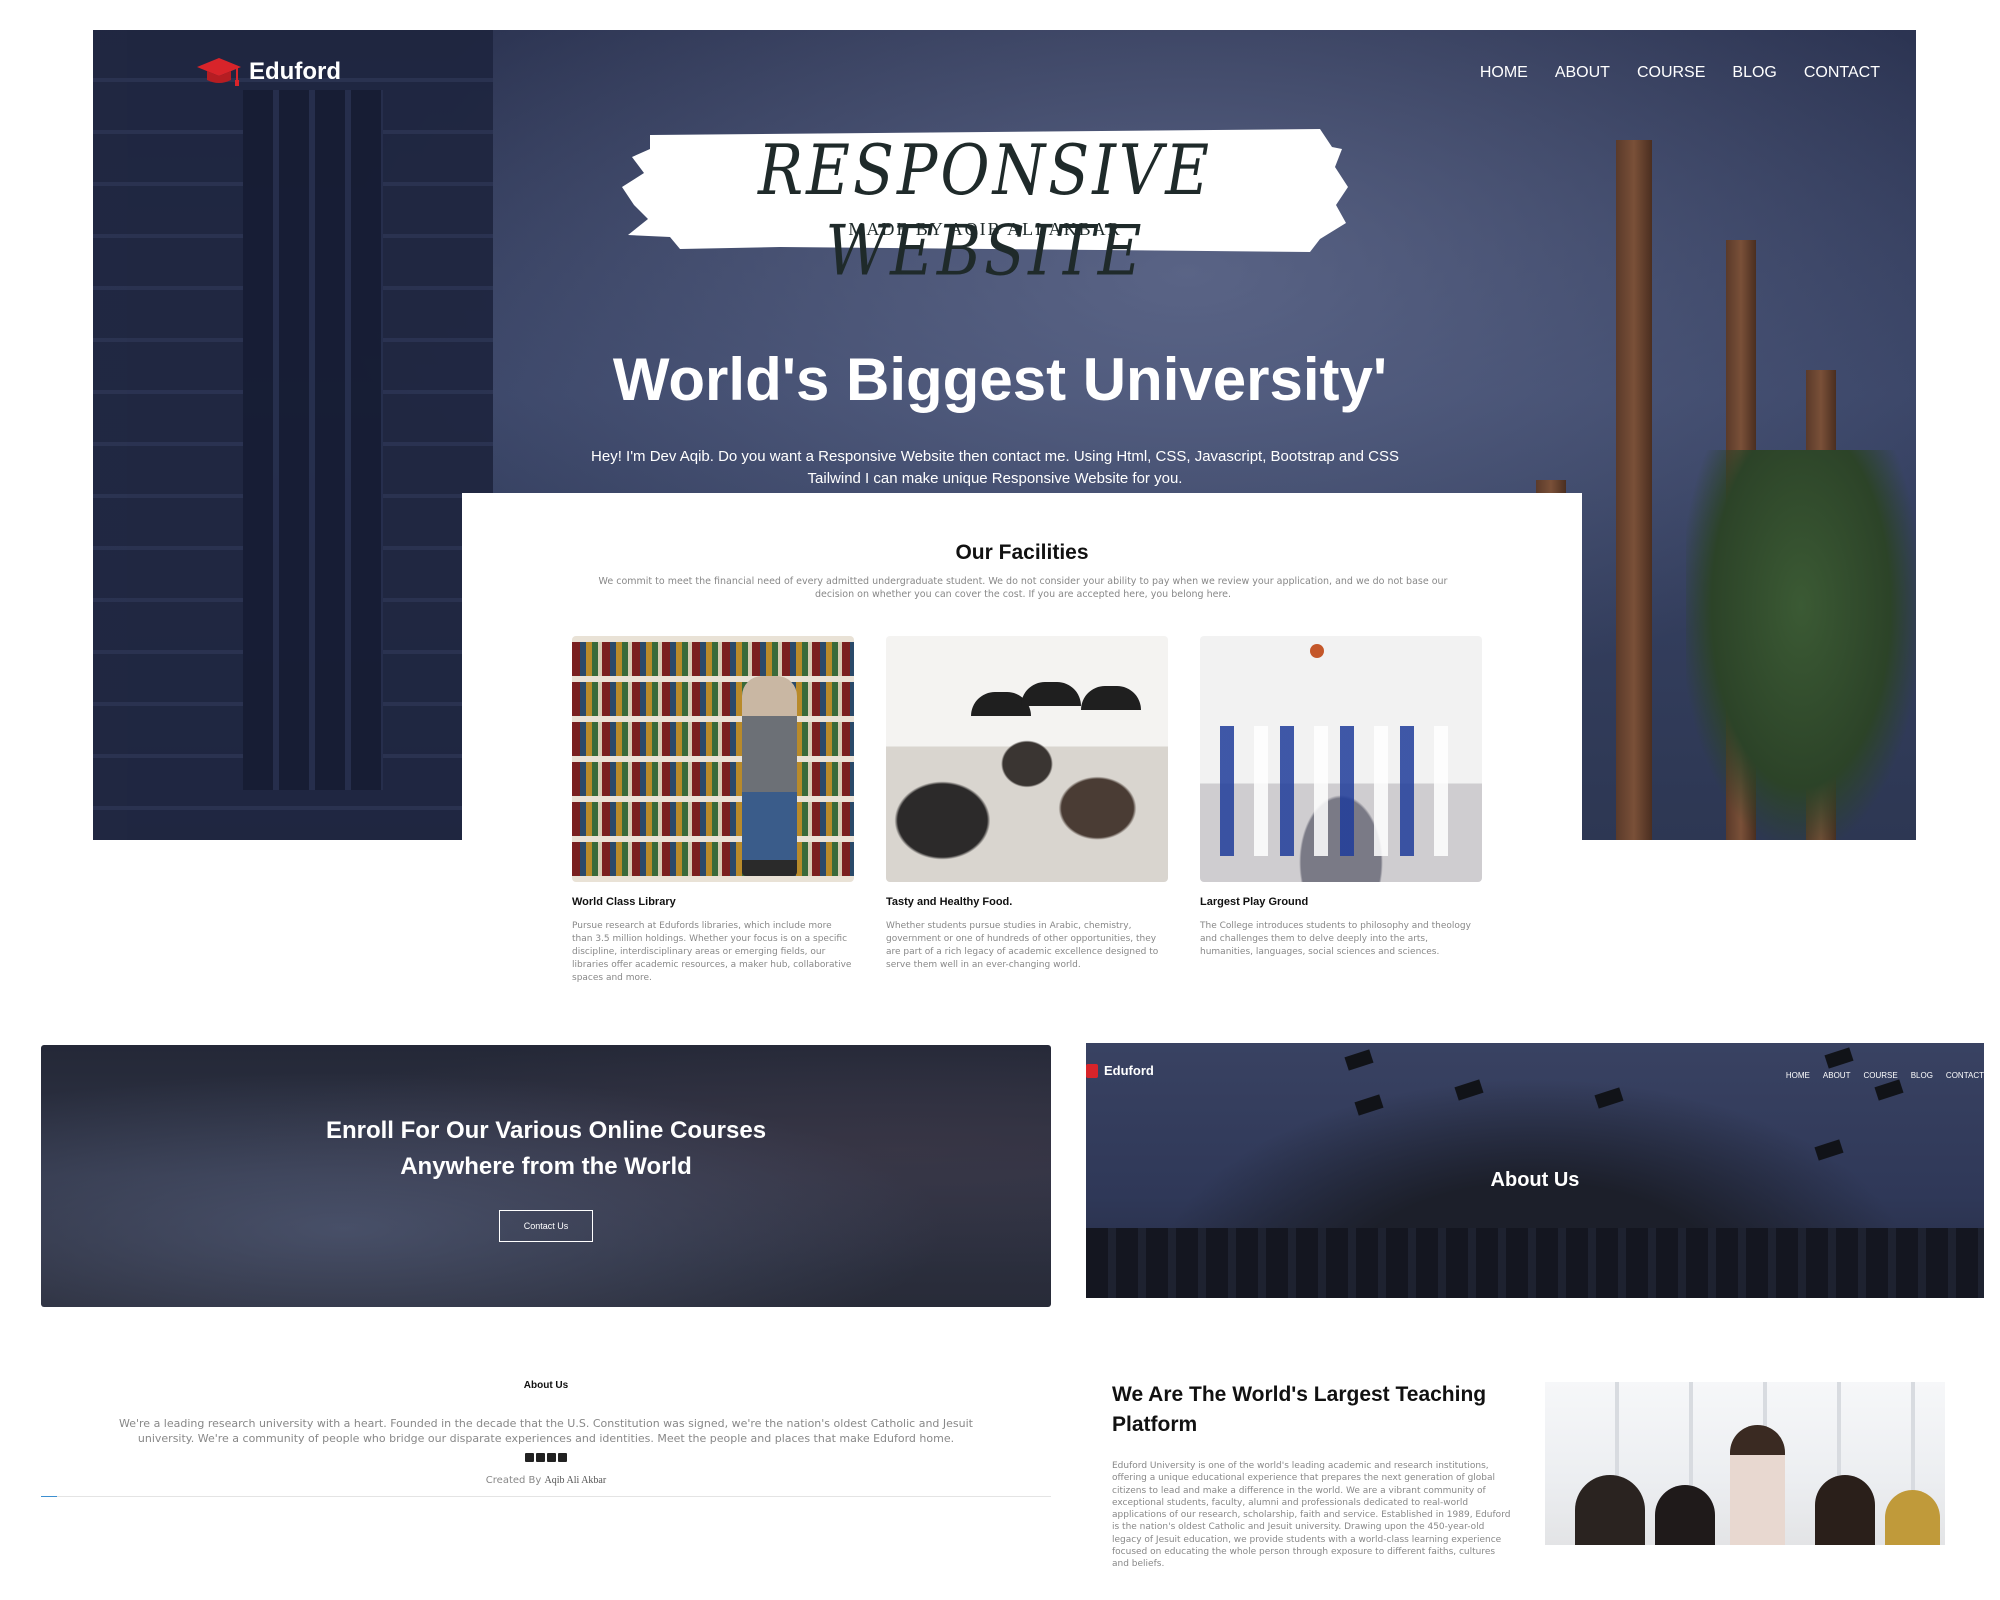  I want to click on graduates-crowd-image, so click(1535, 1263).